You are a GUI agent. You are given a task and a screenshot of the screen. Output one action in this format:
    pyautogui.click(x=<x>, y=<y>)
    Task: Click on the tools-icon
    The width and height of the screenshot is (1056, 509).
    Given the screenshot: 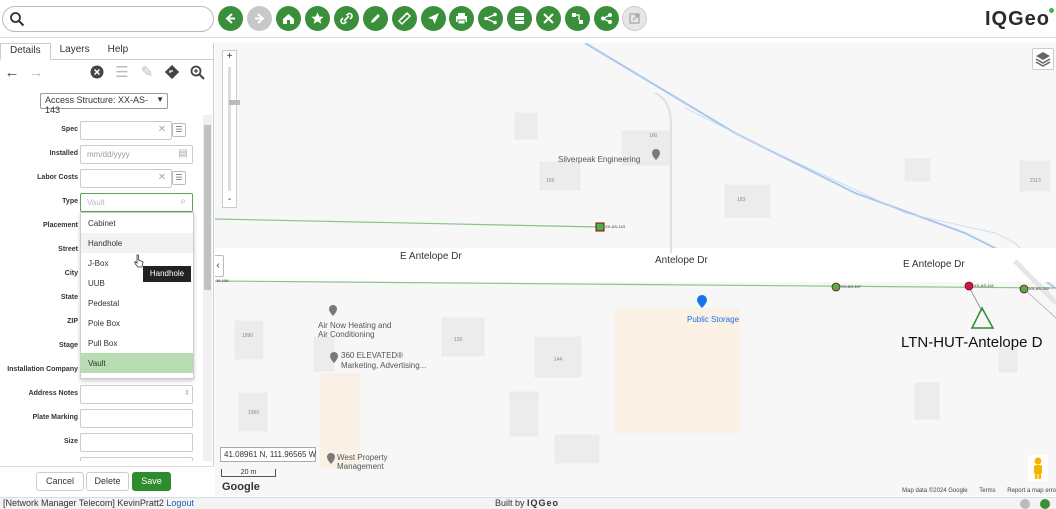 What is the action you would take?
    pyautogui.click(x=548, y=18)
    